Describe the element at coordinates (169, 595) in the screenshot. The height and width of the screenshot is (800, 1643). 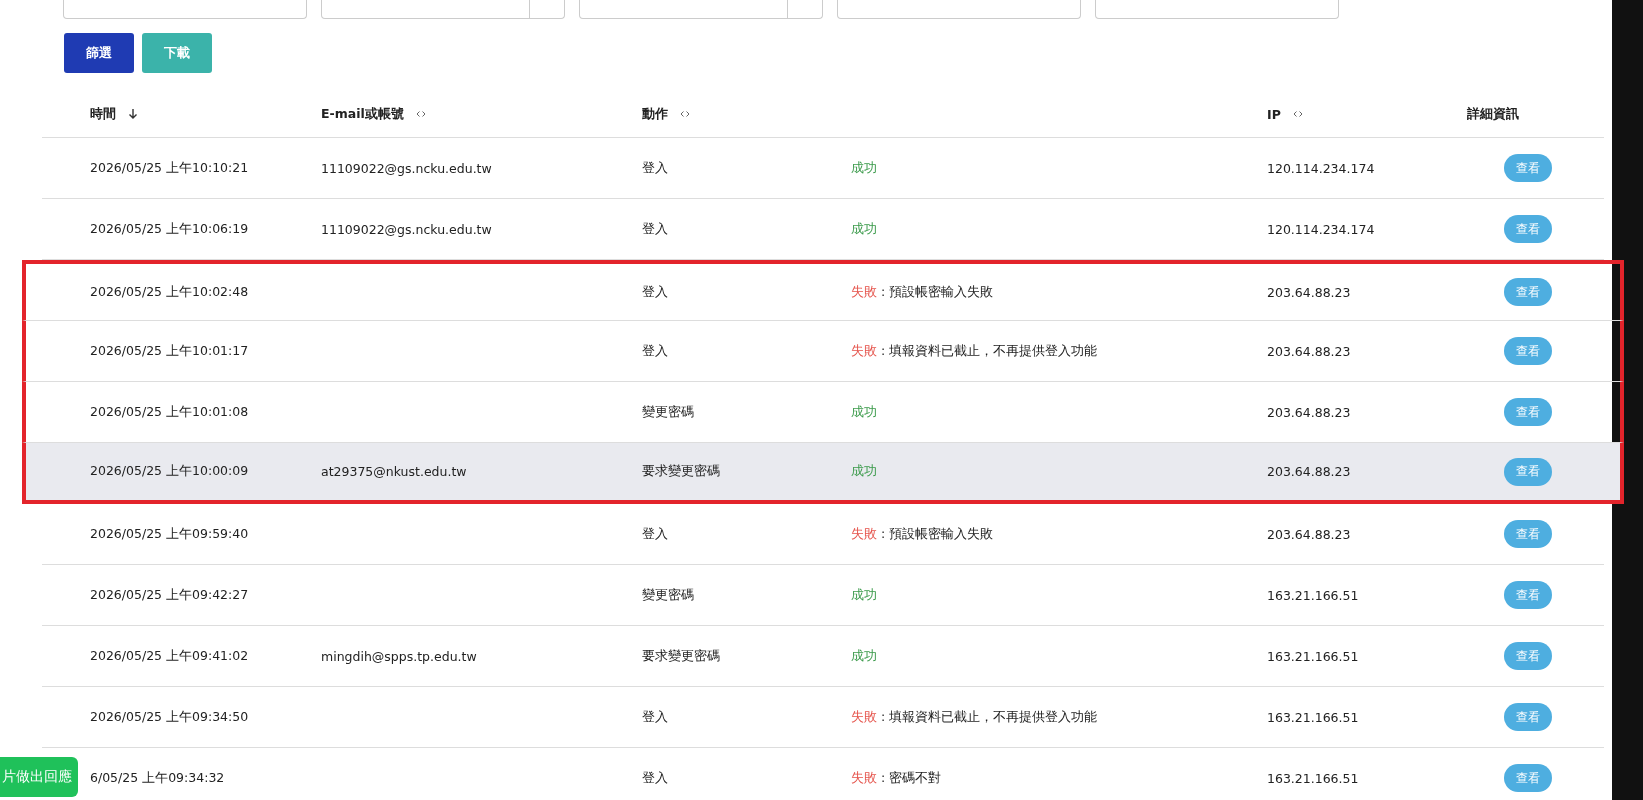
I see `time-text: 2026/05/25 上午09:42:27` at that location.